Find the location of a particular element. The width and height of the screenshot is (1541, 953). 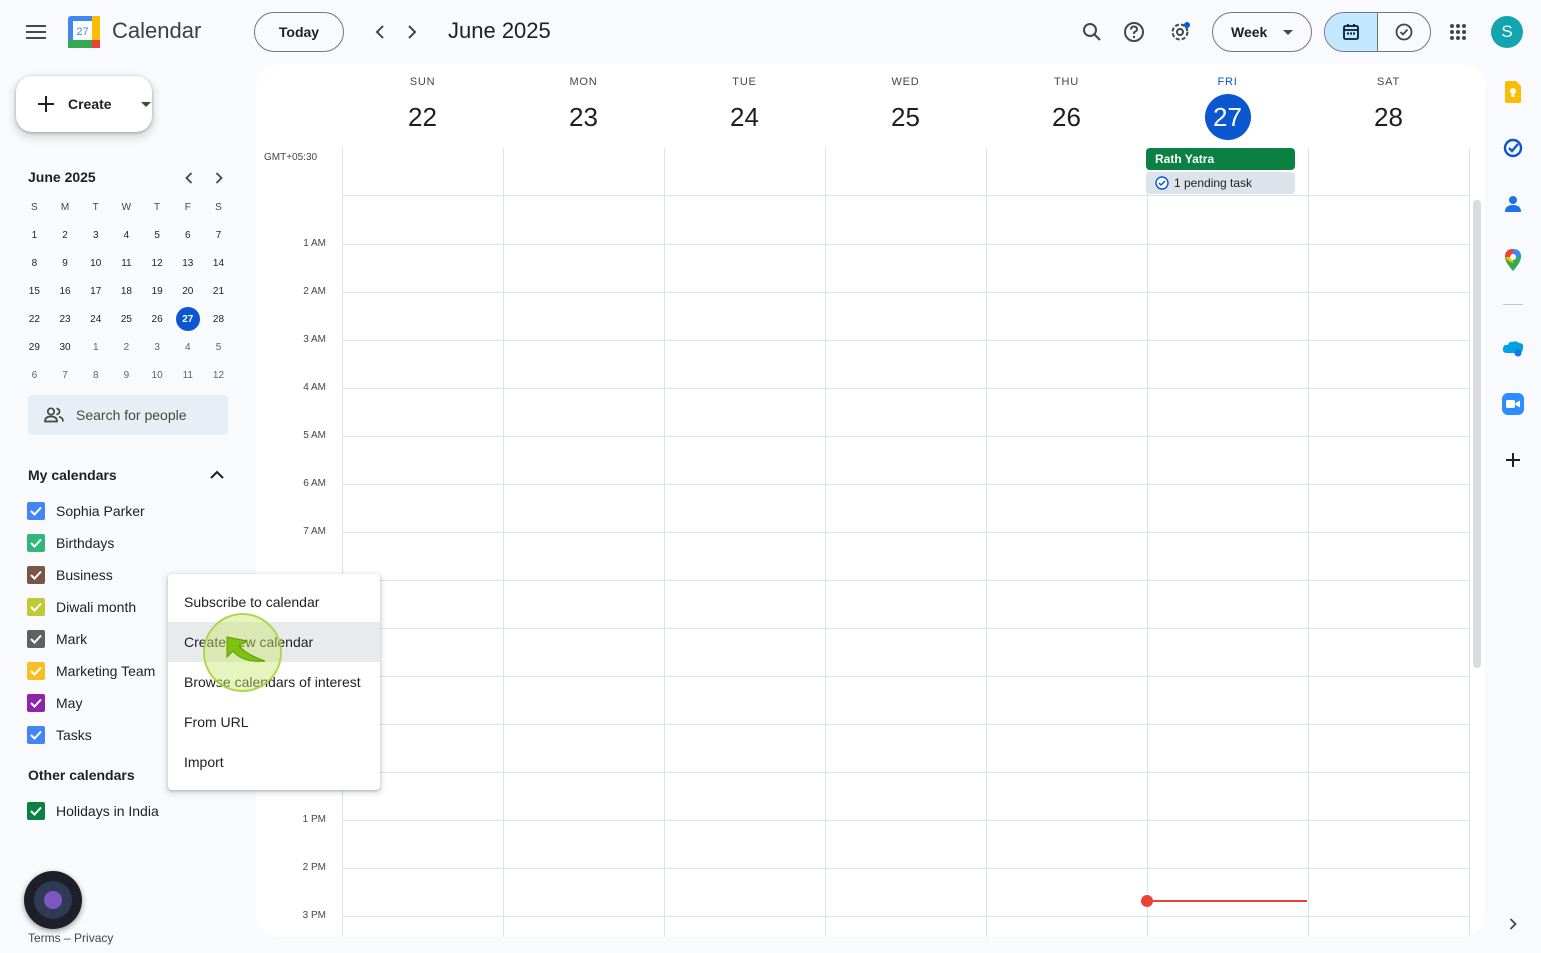

mini-calendar-day: 30 is located at coordinates (65, 347).